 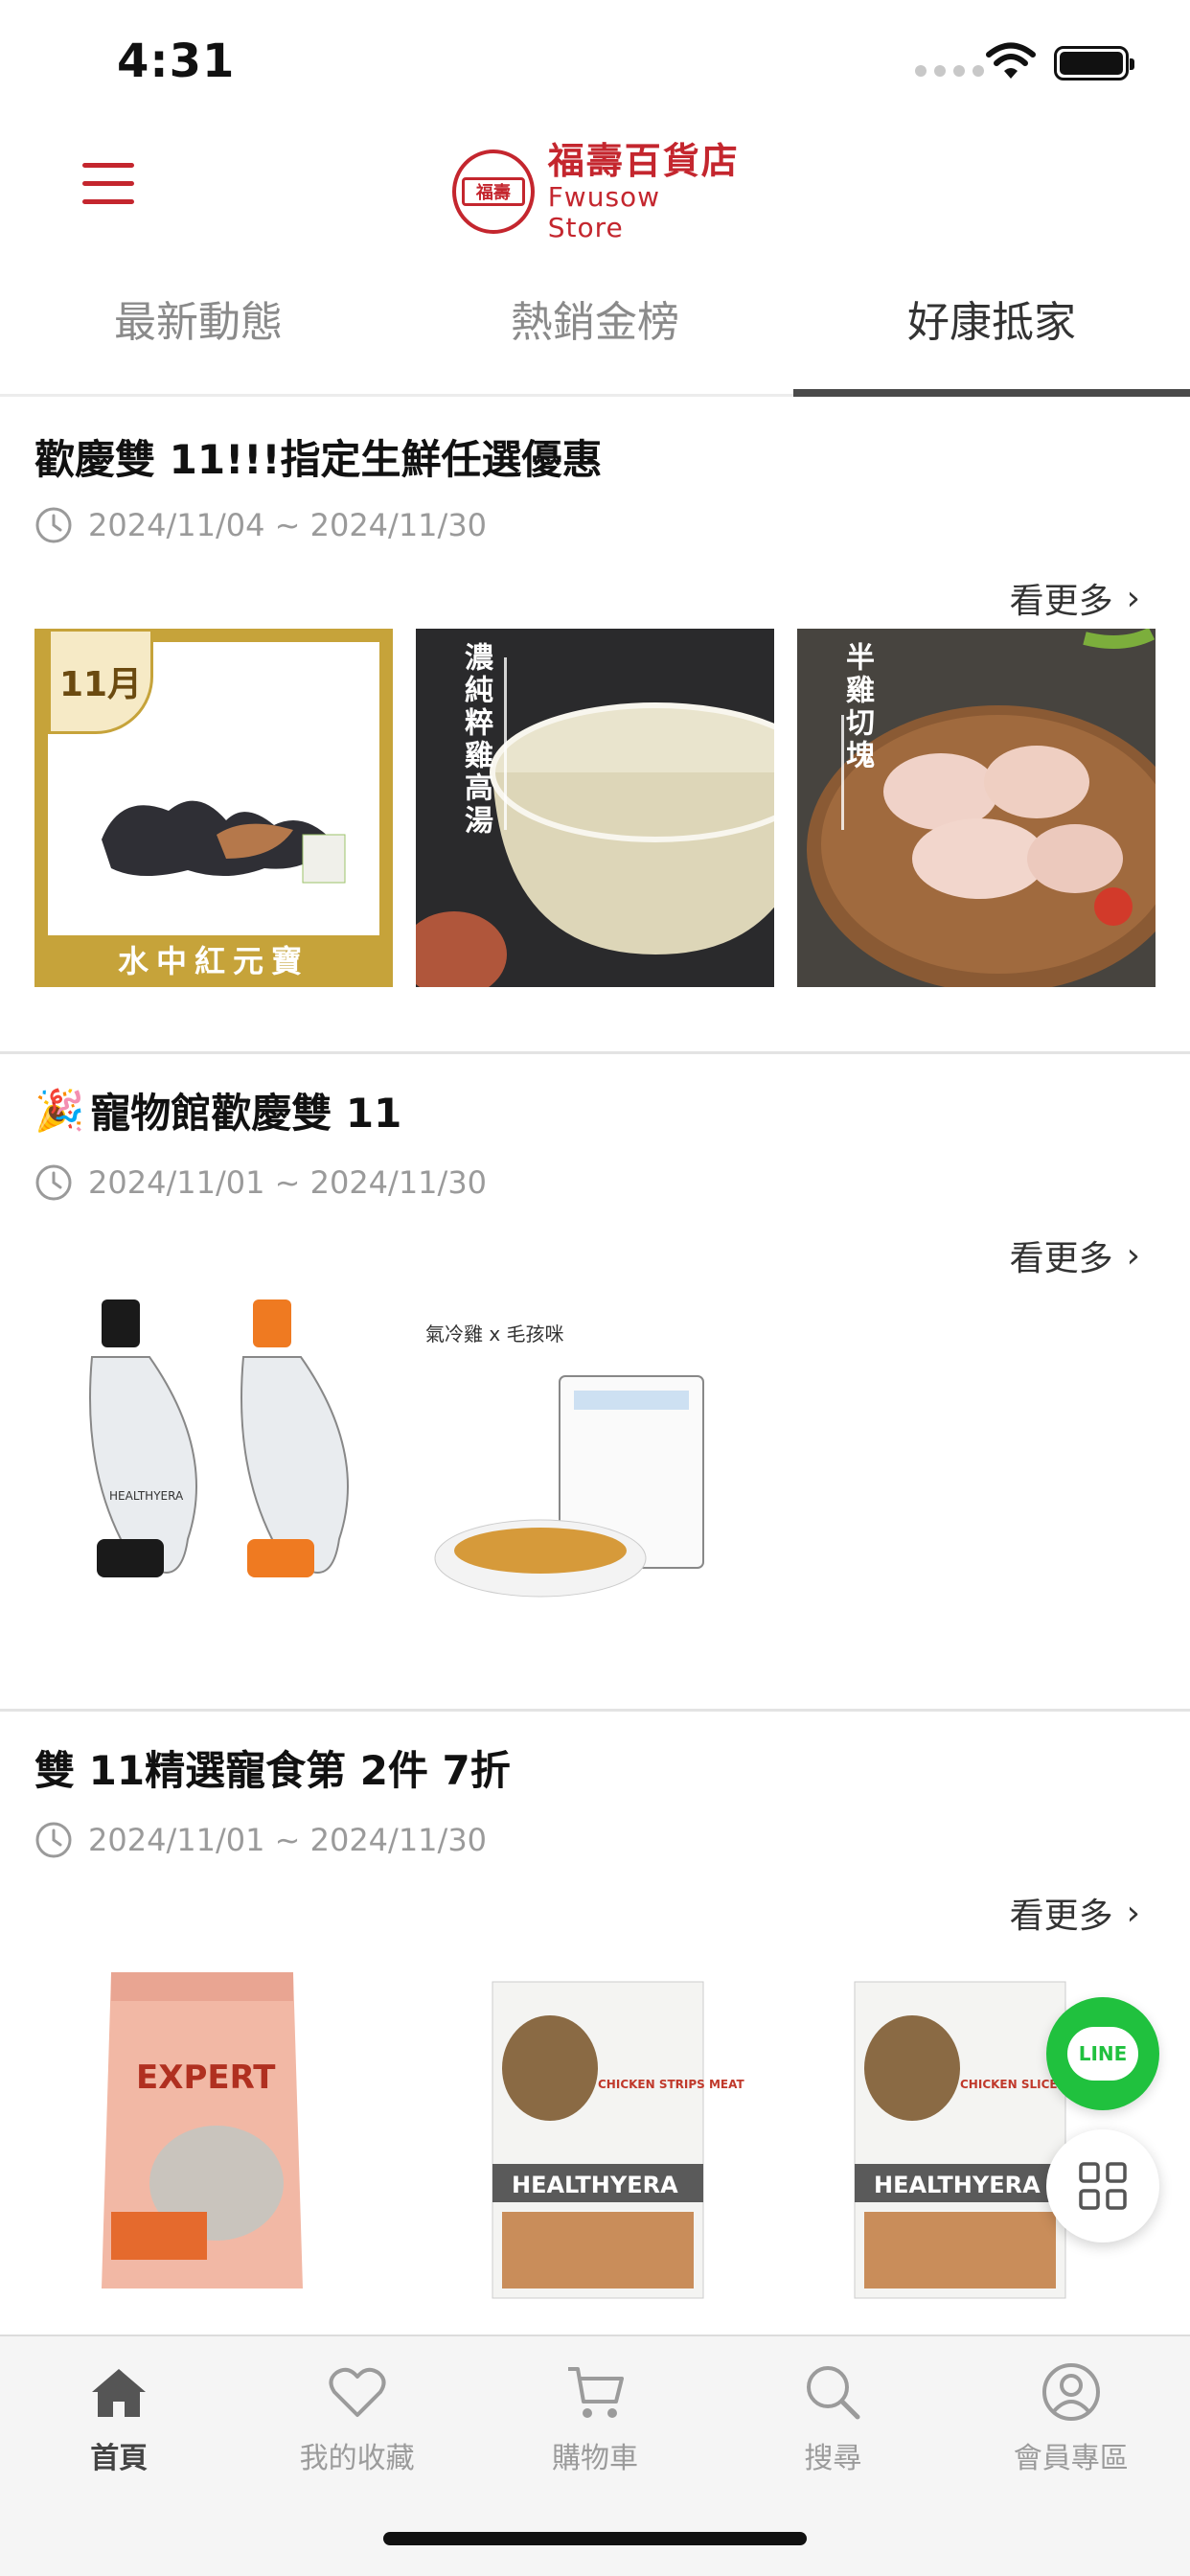 I want to click on promo-title: 🎉 寵物館歡慶雙 11, so click(x=218, y=1110).